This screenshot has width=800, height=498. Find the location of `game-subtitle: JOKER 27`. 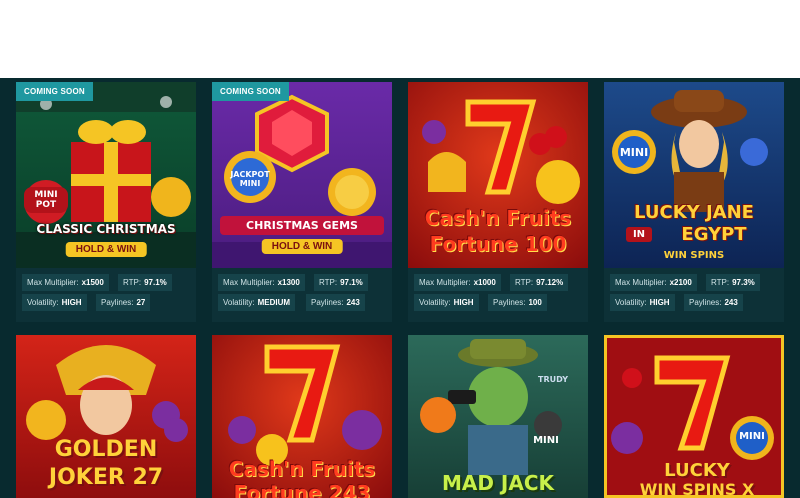

game-subtitle: JOKER 27 is located at coordinates (106, 477).